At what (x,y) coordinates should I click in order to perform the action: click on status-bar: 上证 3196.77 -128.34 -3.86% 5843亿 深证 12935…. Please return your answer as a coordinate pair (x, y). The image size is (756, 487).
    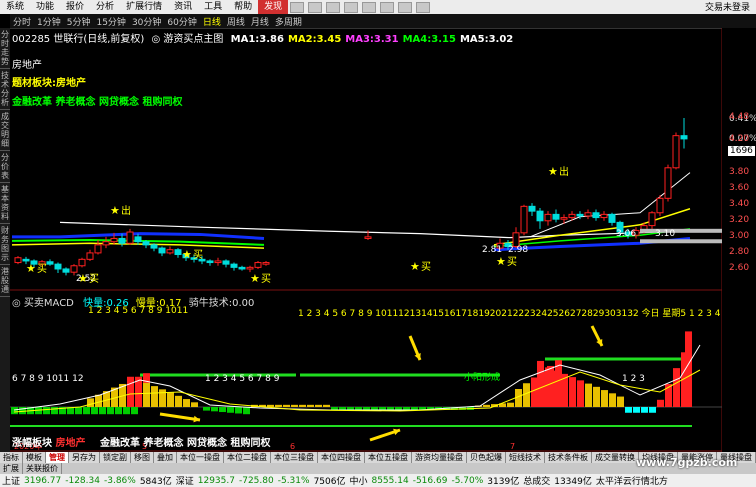
    Looking at the image, I should click on (378, 480).